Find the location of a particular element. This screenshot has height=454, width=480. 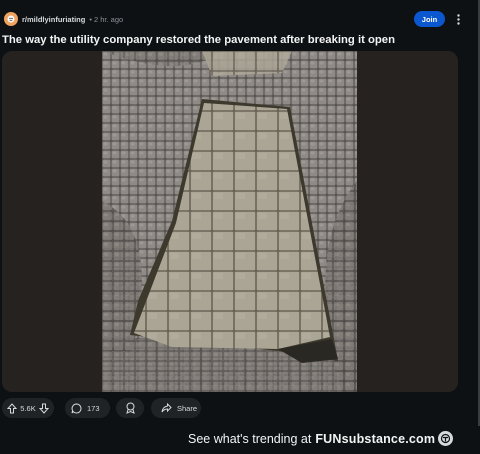

funsubstance-logo-icon is located at coordinates (446, 438).